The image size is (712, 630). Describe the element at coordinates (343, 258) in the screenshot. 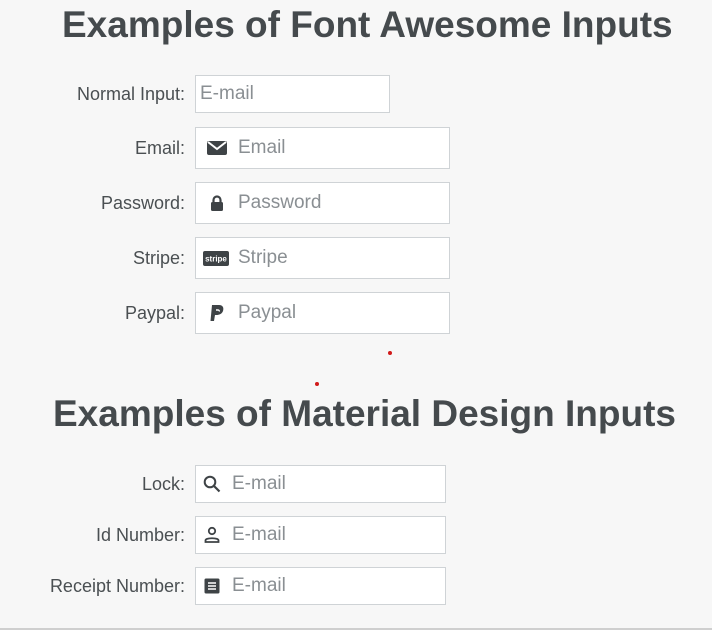

I see `stripe-input` at that location.